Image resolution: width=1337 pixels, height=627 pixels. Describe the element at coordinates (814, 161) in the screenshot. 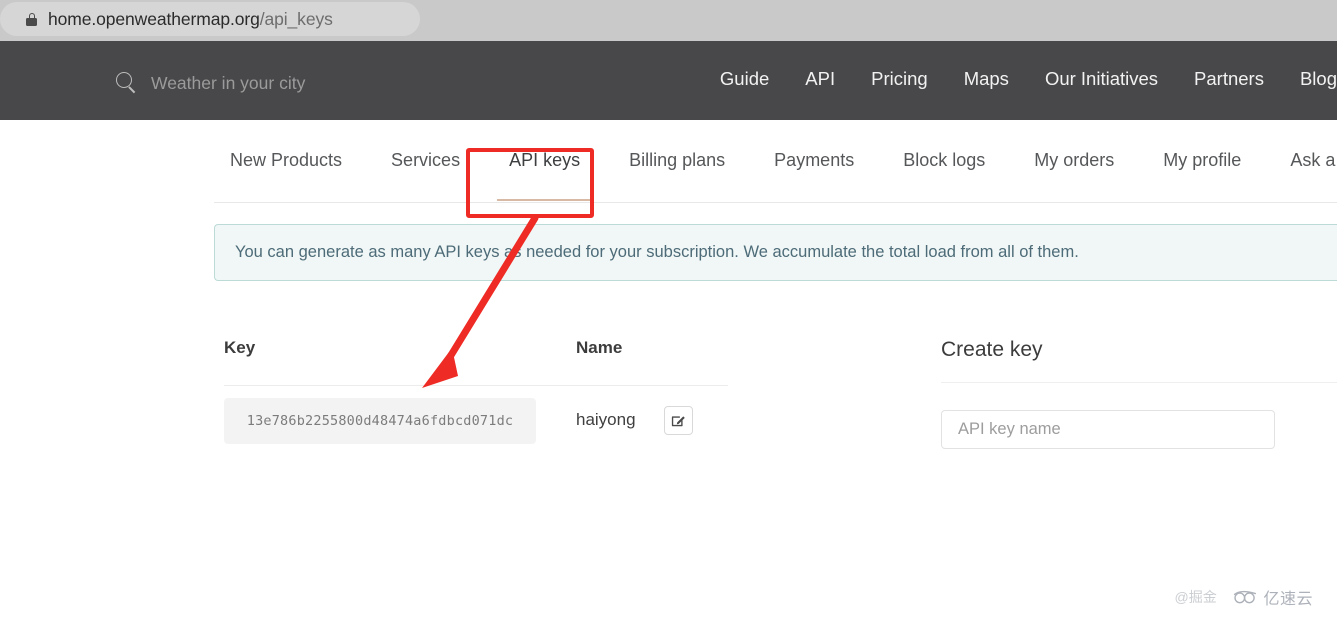

I see `tab-payments: Payments` at that location.